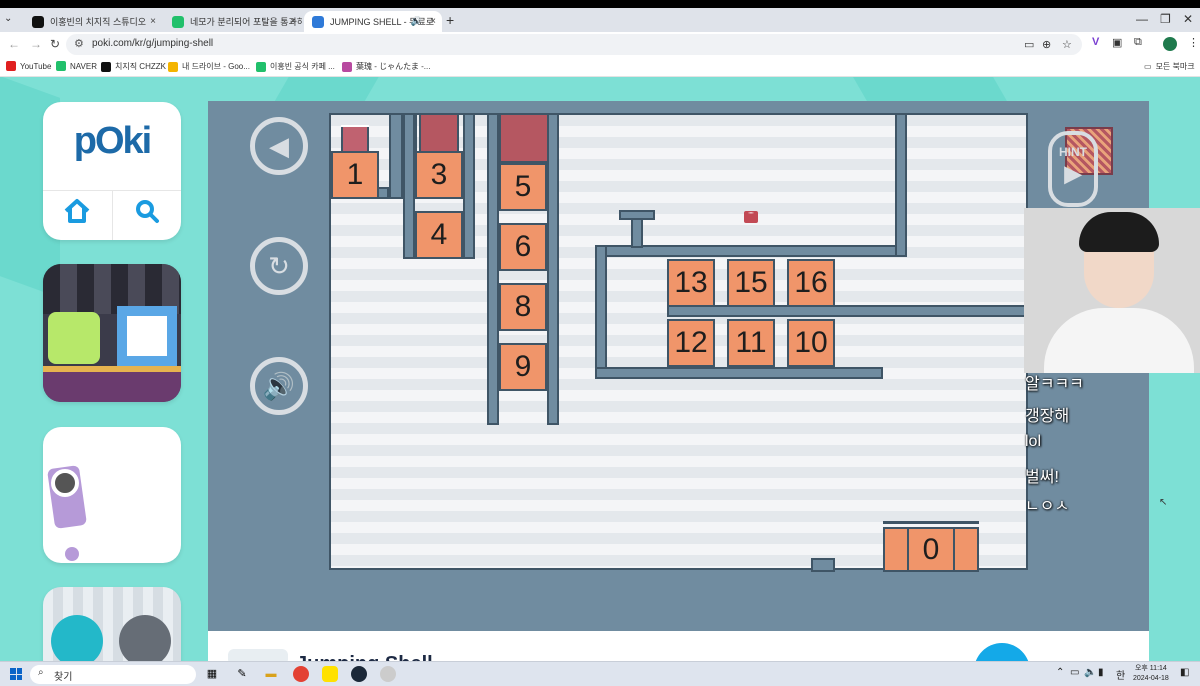 Image resolution: width=1200 pixels, height=686 pixels. Describe the element at coordinates (931, 549) in the screenshot. I see `block-0-label: 0` at that location.